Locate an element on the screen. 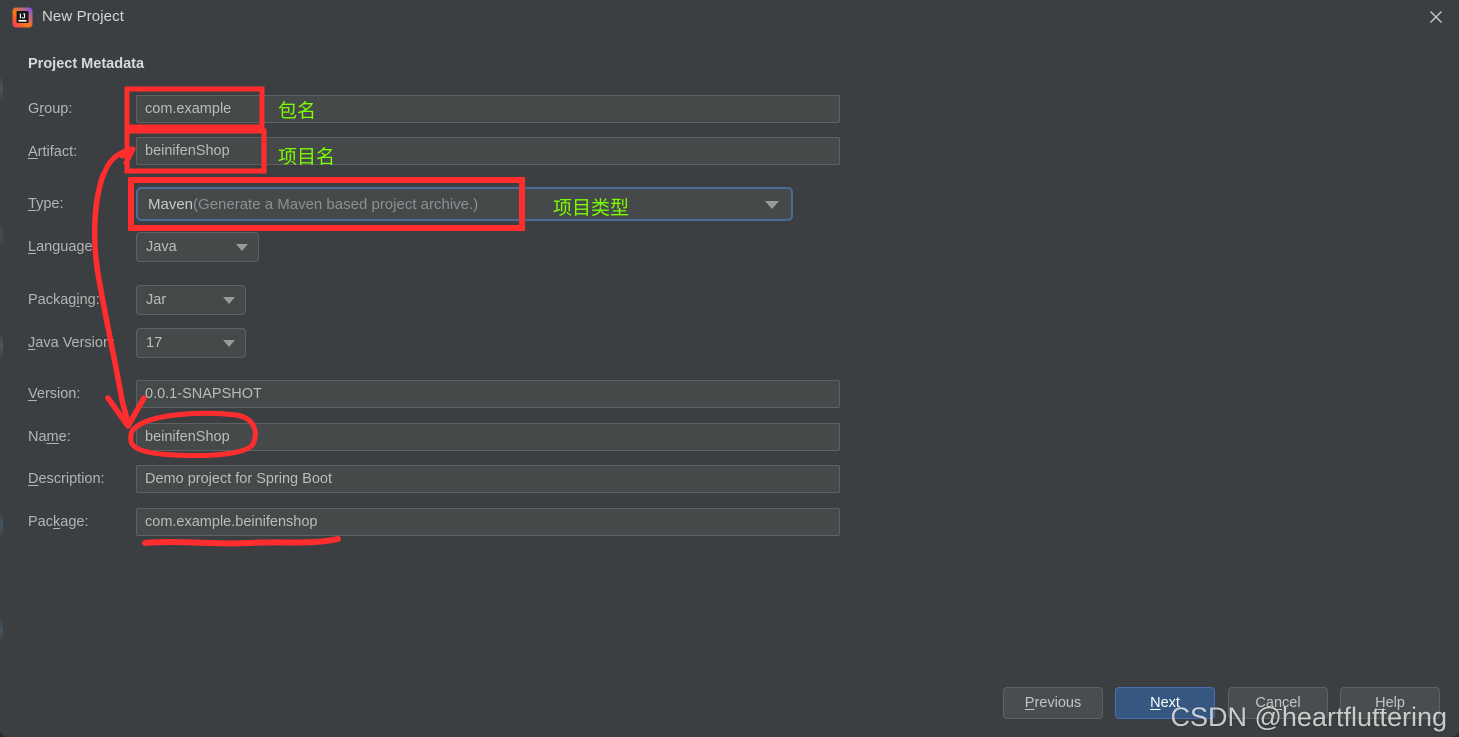 Image resolution: width=1459 pixels, height=737 pixels. annotation-note-project-name: 项目名 is located at coordinates (307, 157).